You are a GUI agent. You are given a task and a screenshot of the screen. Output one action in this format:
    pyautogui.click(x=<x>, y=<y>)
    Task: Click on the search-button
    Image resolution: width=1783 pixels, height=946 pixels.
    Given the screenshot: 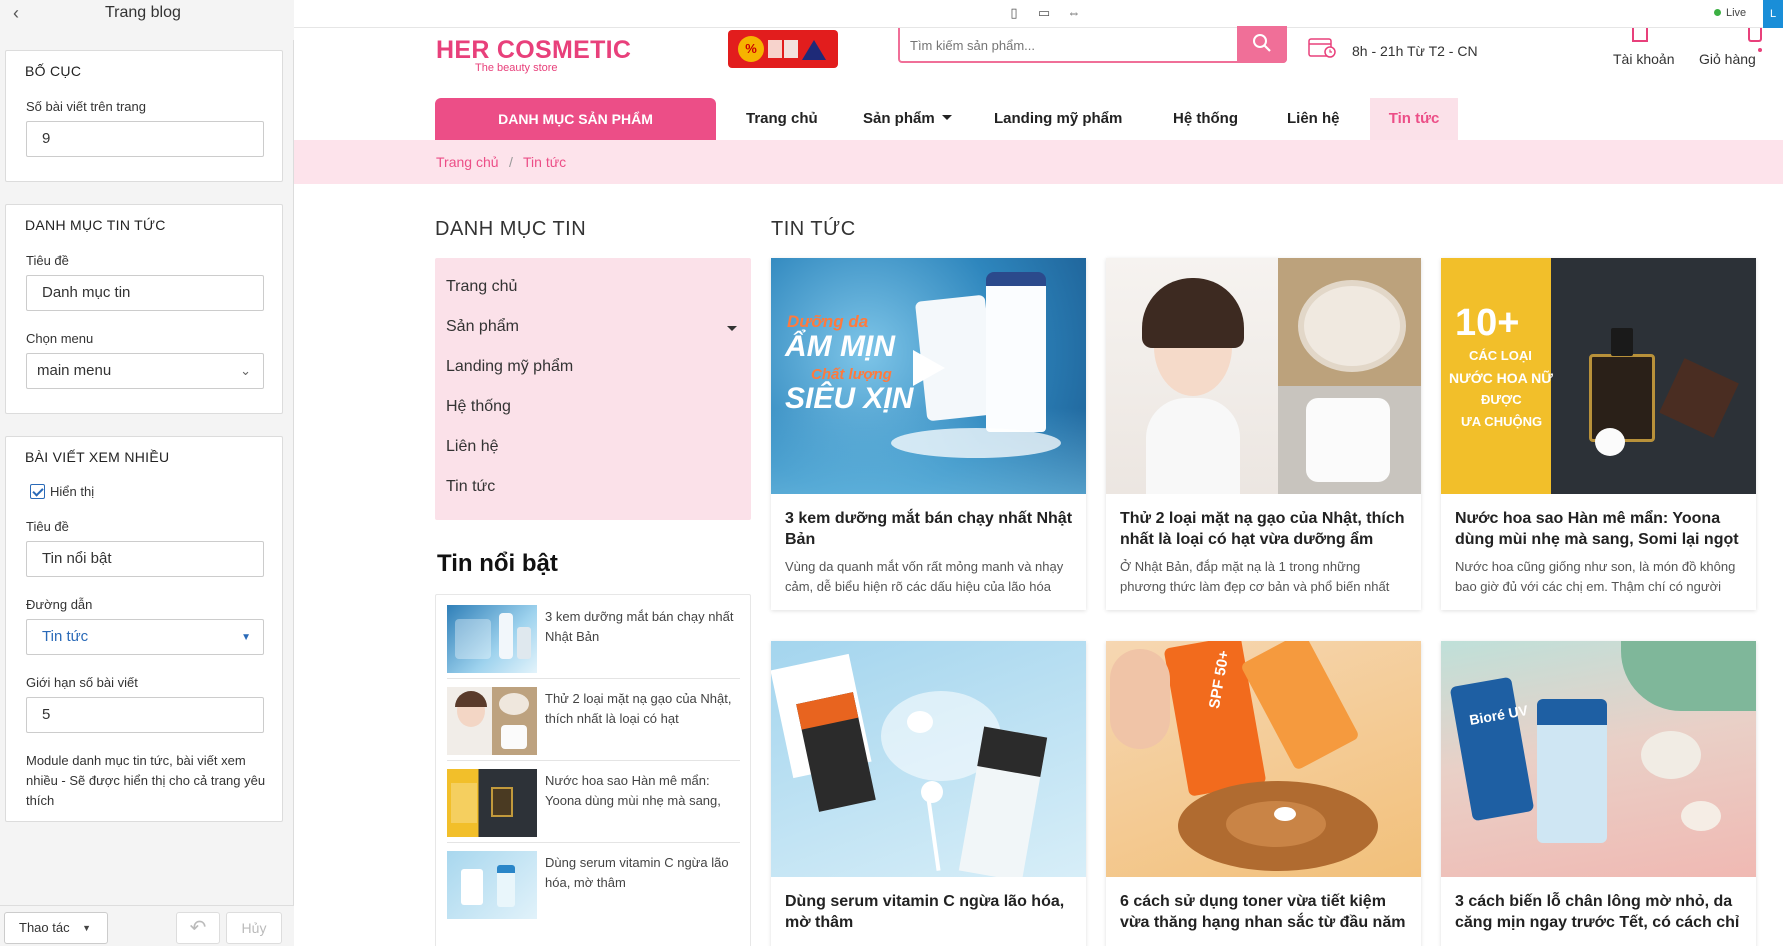 What is the action you would take?
    pyautogui.click(x=1262, y=44)
    